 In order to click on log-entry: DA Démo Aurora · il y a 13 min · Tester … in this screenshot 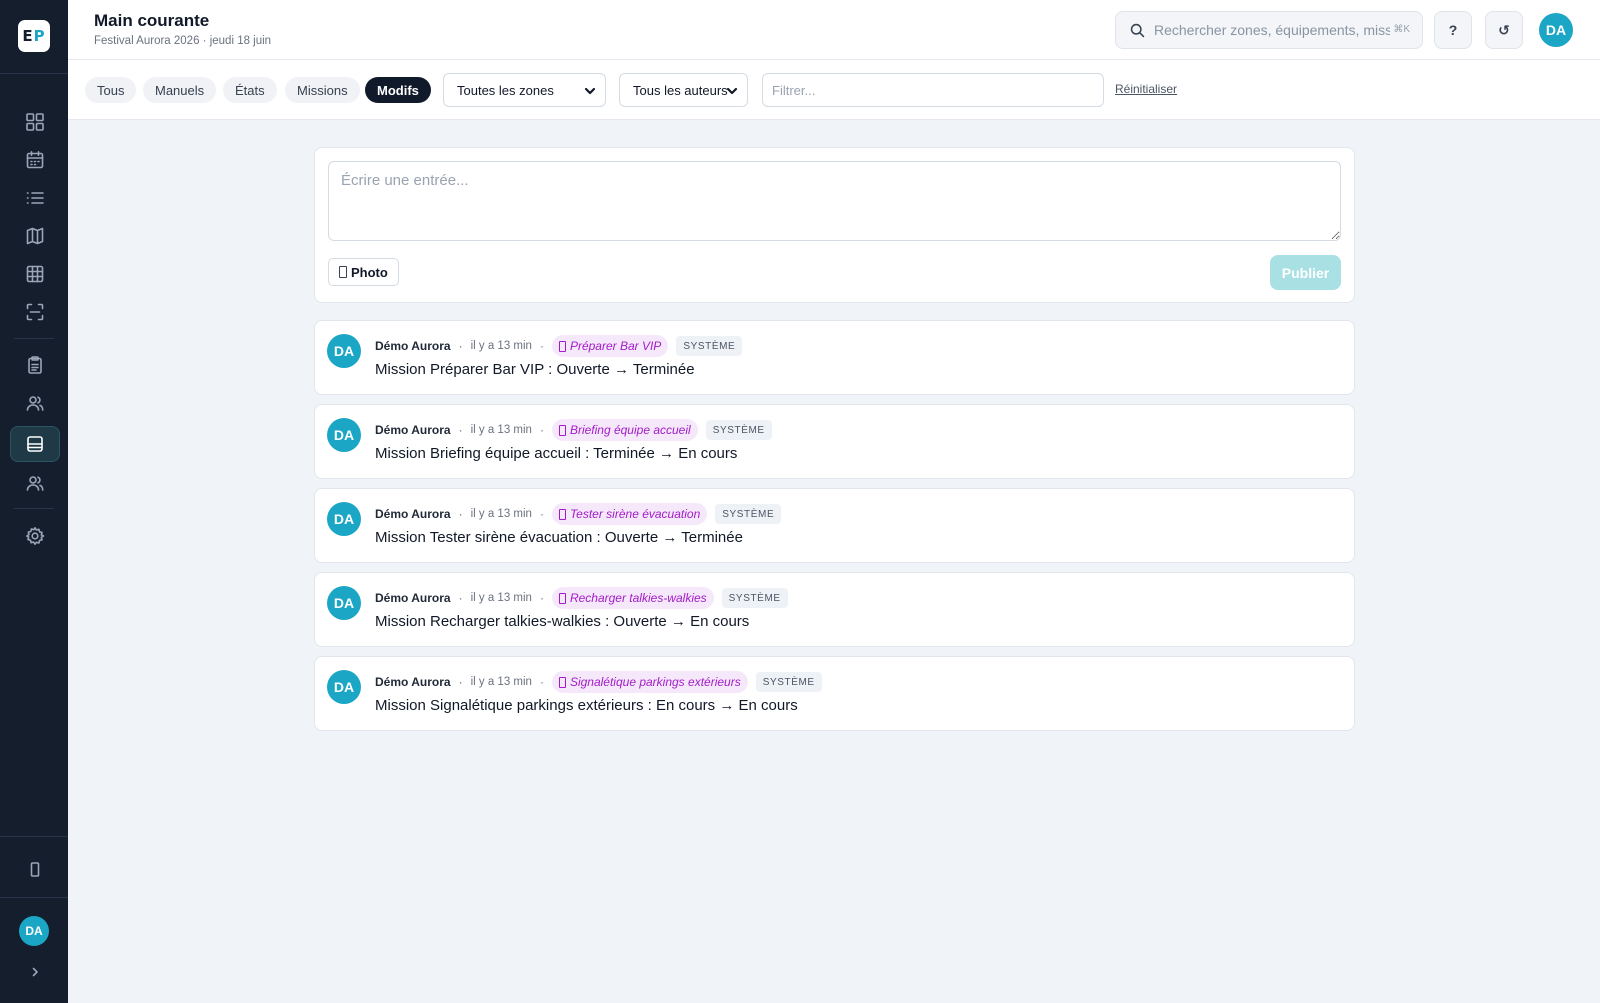, I will do `click(834, 525)`.